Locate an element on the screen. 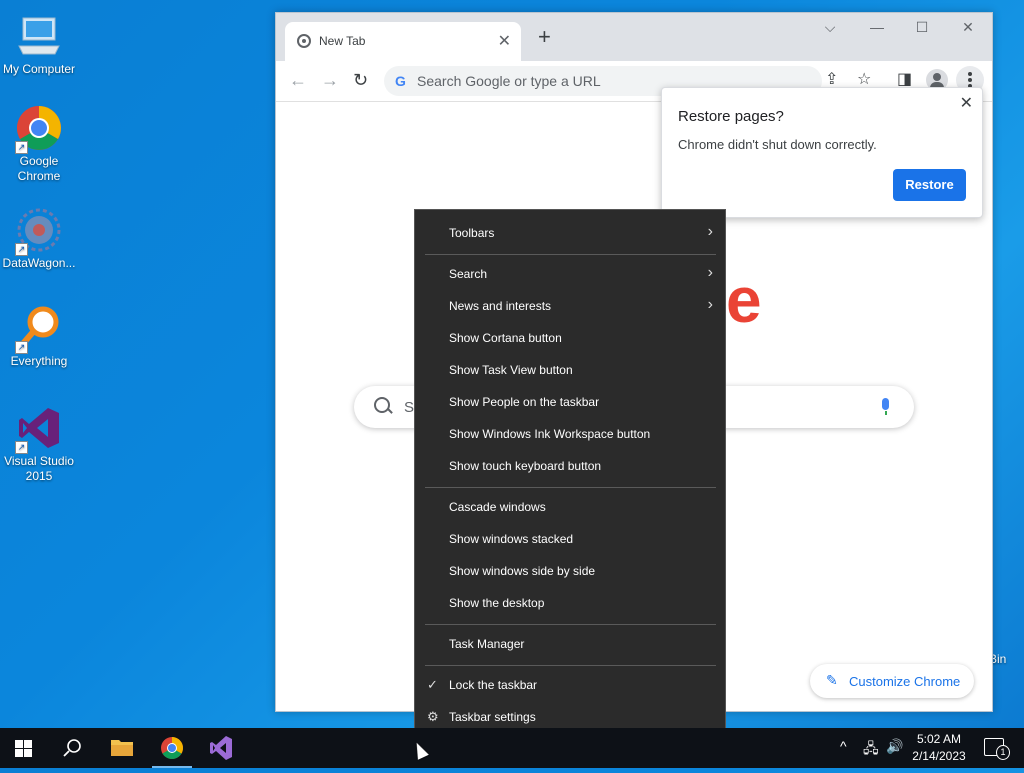 Image resolution: width=1024 pixels, height=773 pixels. tab-search-chevron-icon: ⌵ is located at coordinates (830, 27).